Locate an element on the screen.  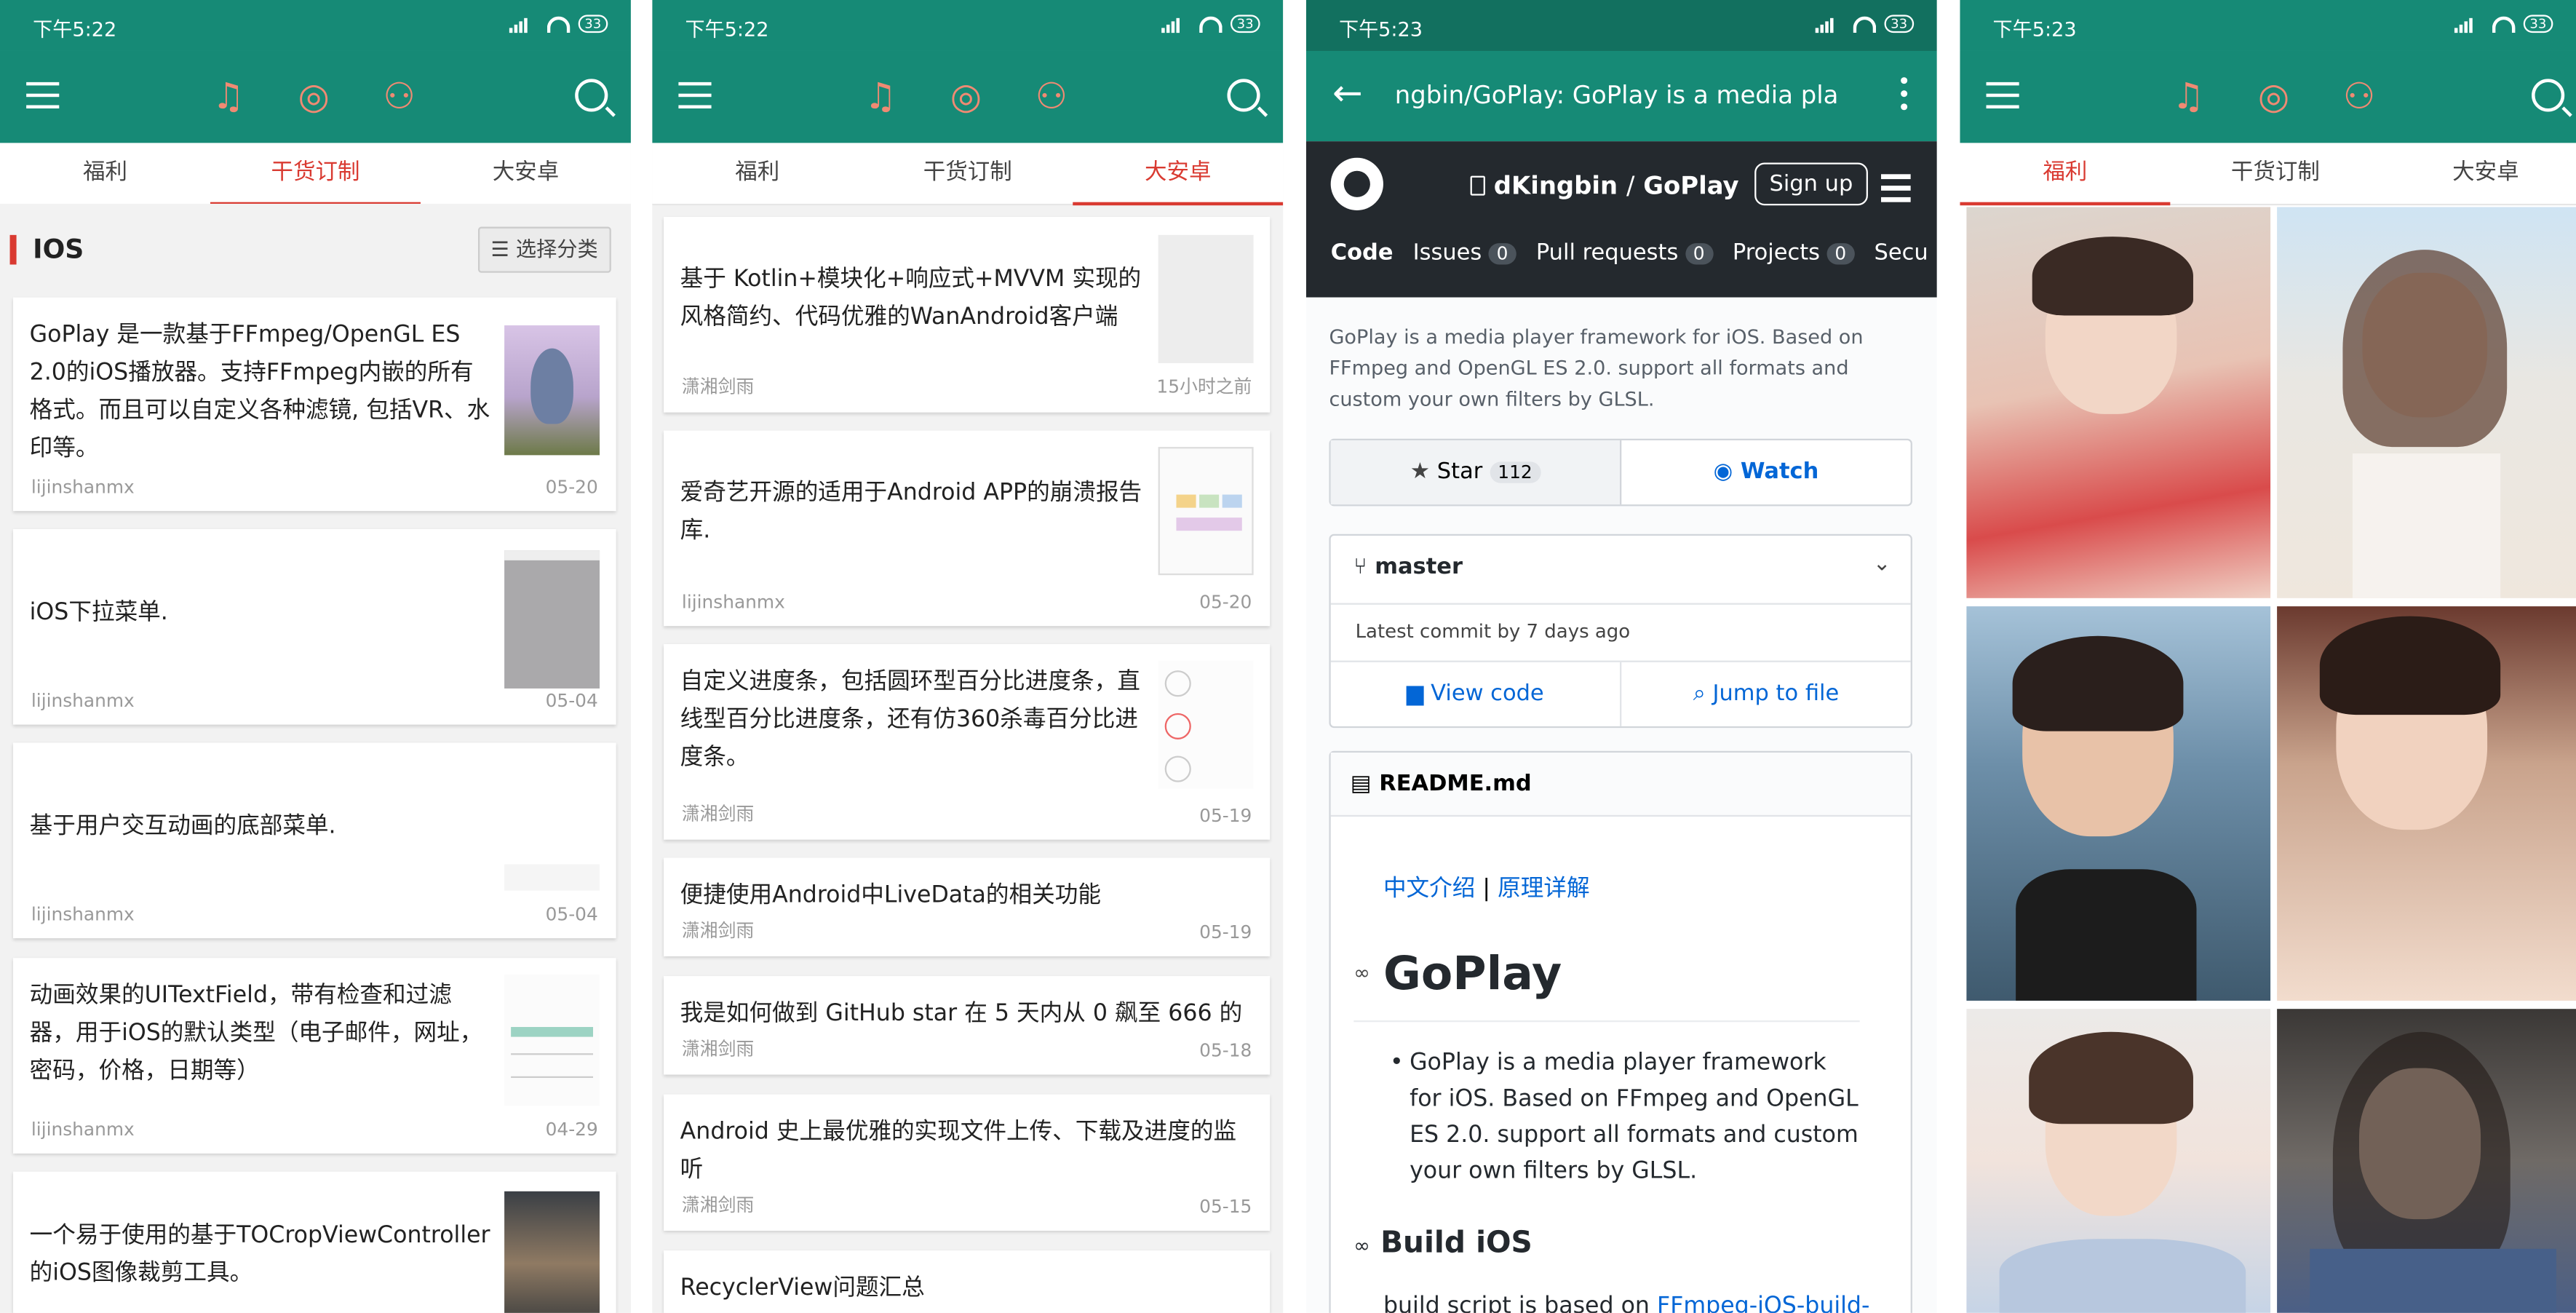
star-icon: ★ is located at coordinates (1420, 471).